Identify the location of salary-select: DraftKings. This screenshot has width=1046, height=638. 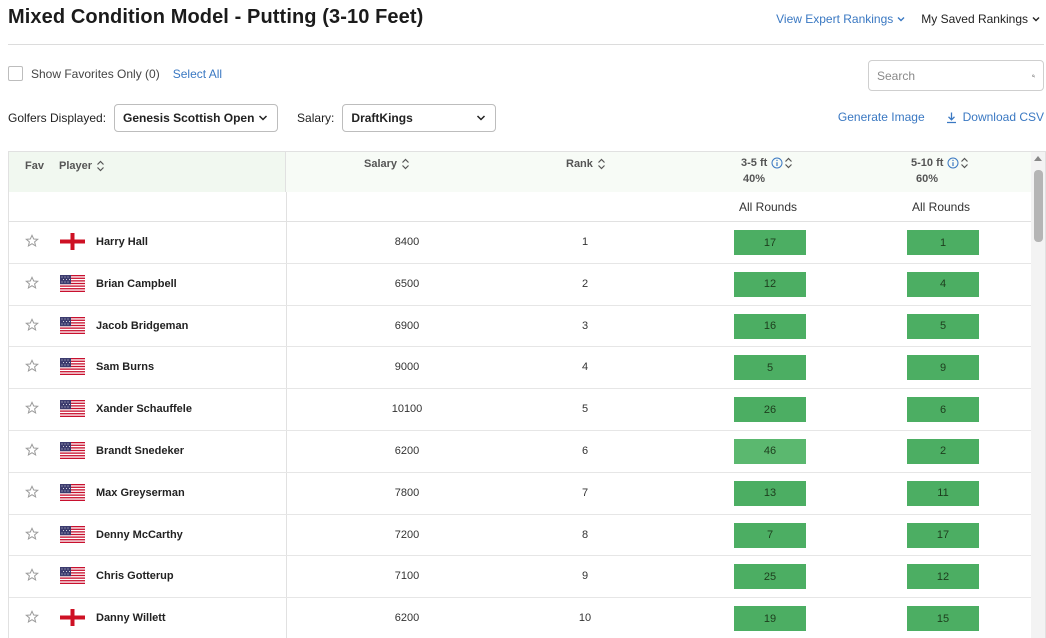
(419, 118).